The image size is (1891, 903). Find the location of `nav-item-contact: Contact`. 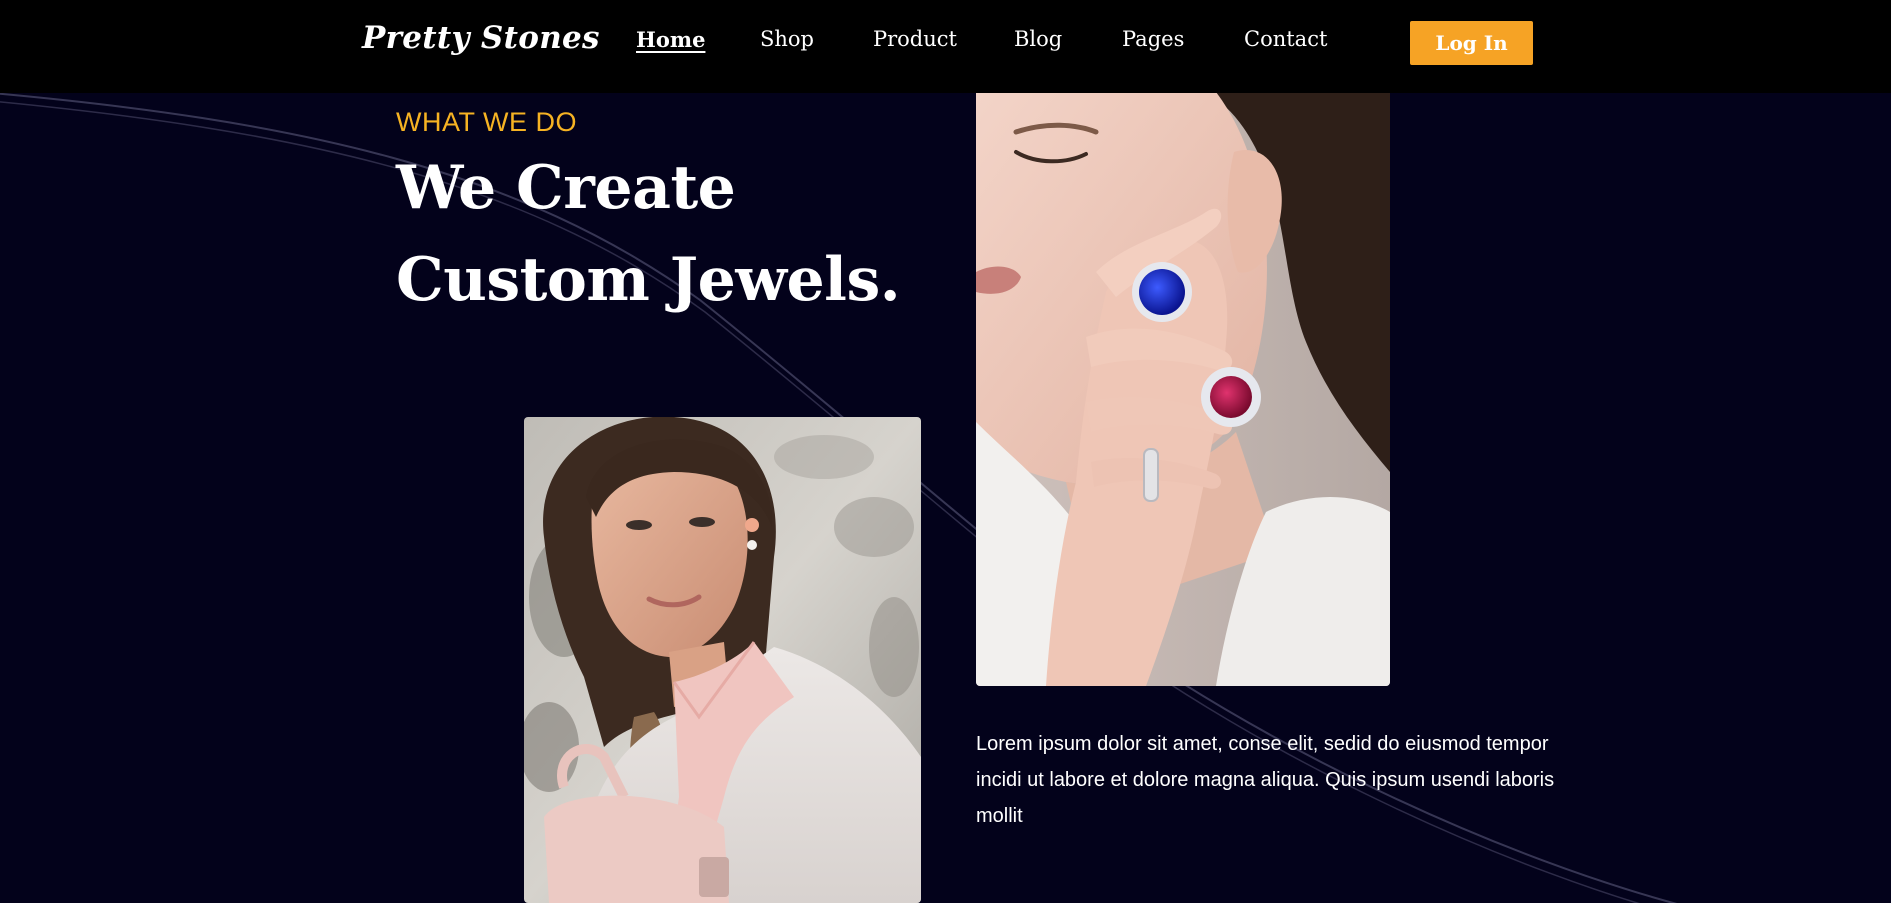

nav-item-contact: Contact is located at coordinates (1285, 39).